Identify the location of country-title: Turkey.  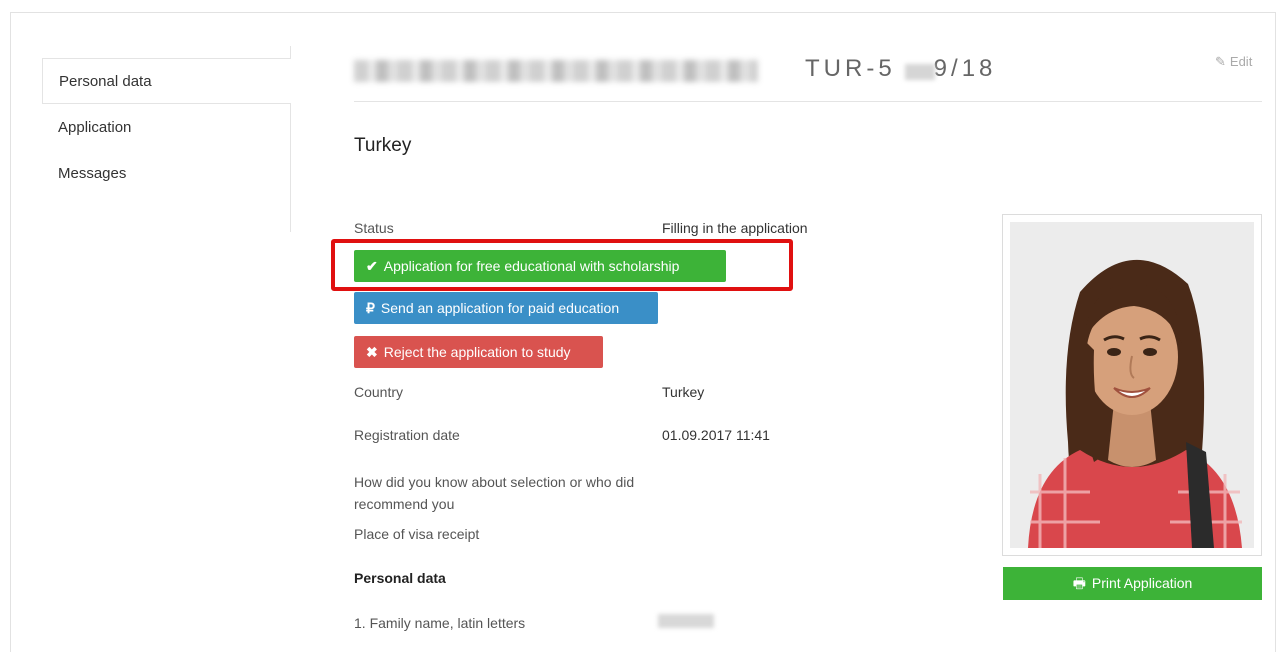
(383, 145).